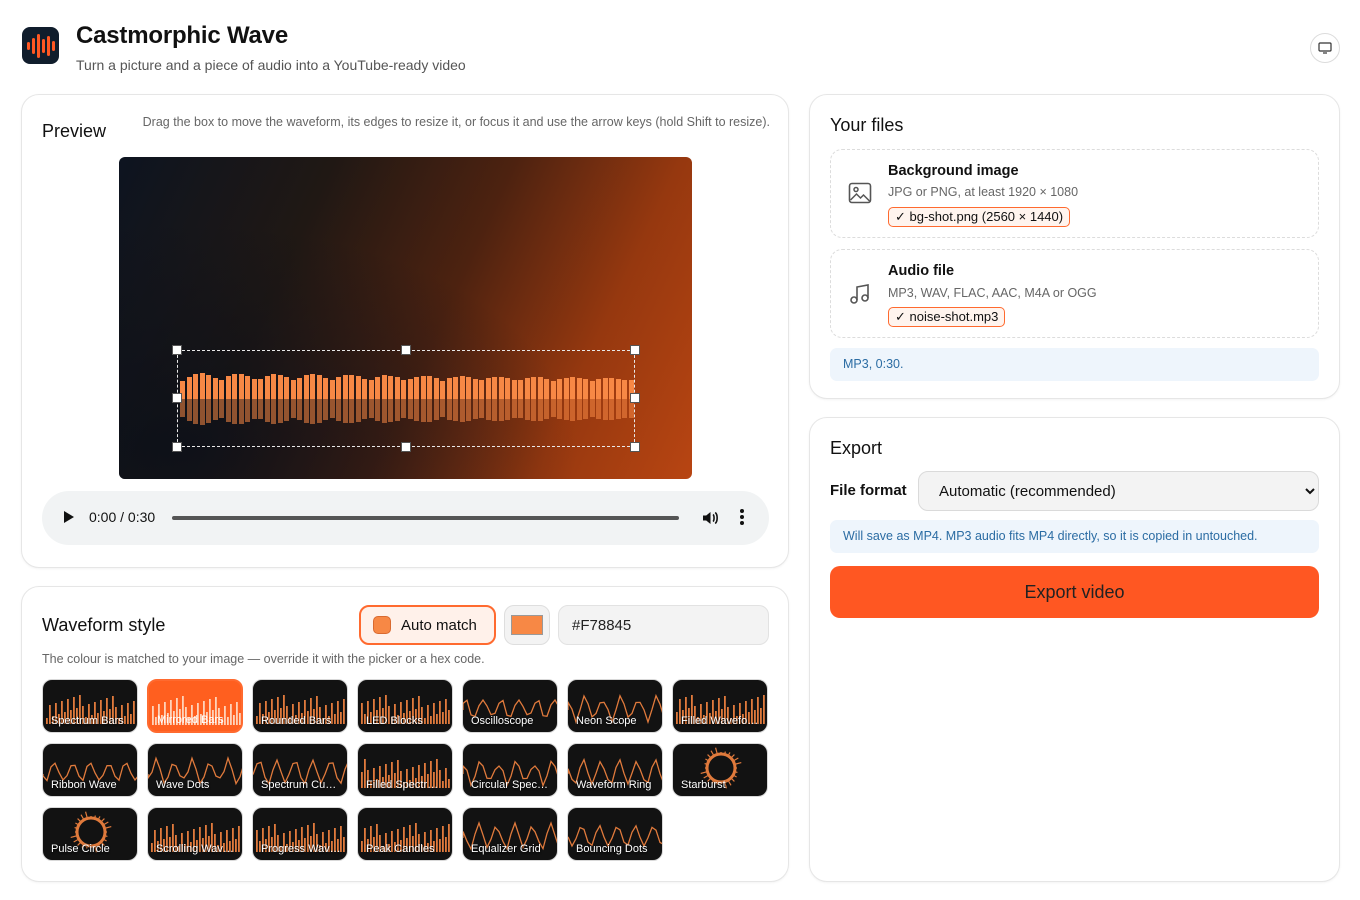  I want to click on auto-match-swatch, so click(382, 625).